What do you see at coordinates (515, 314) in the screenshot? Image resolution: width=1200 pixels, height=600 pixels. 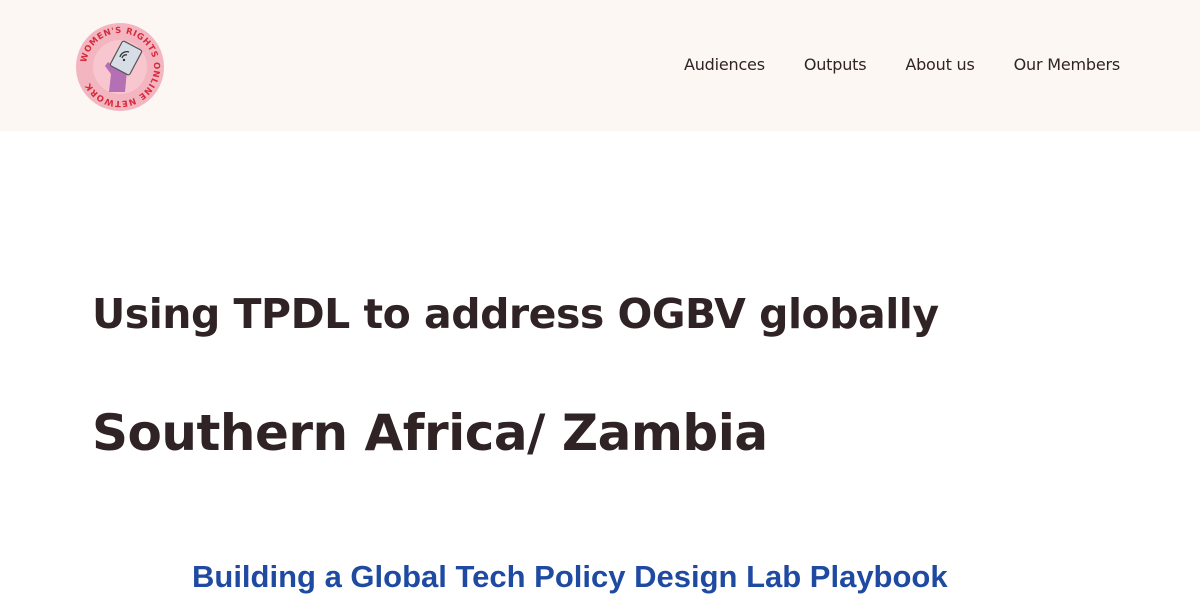 I see `page-heading: Using TPDL to address OGBV globally` at bounding box center [515, 314].